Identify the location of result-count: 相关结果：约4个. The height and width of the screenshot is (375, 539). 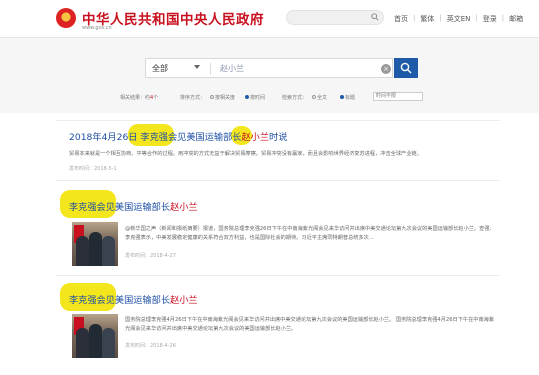
(139, 97).